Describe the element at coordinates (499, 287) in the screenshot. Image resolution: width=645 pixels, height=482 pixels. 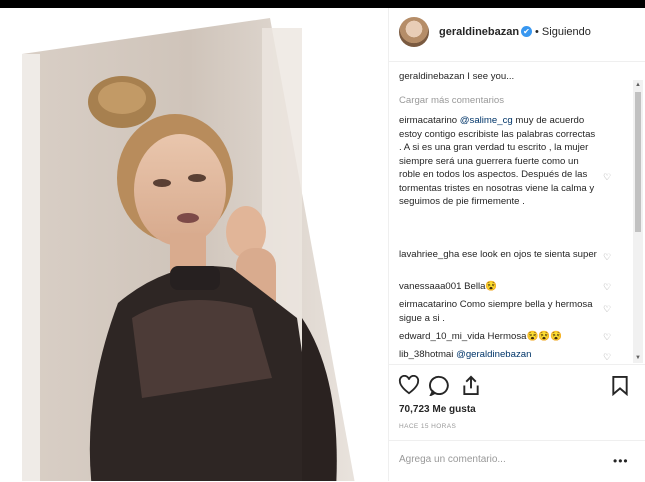
I see `list-item: vanessaaa001 Bella😵` at that location.